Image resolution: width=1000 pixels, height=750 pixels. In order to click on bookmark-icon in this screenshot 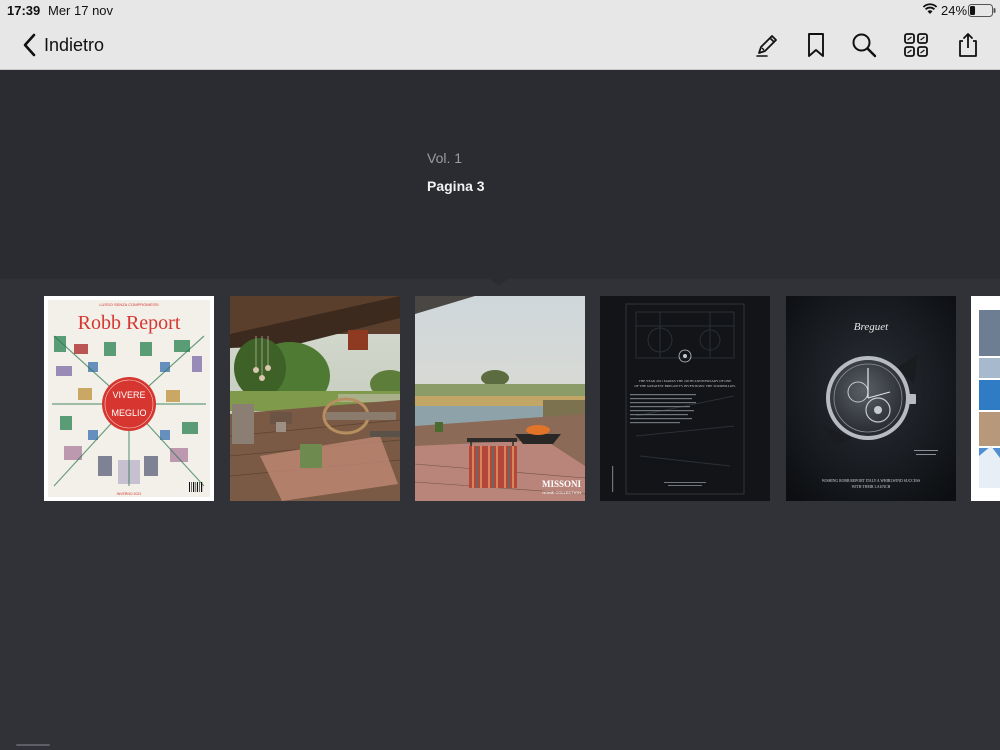, I will do `click(816, 45)`.